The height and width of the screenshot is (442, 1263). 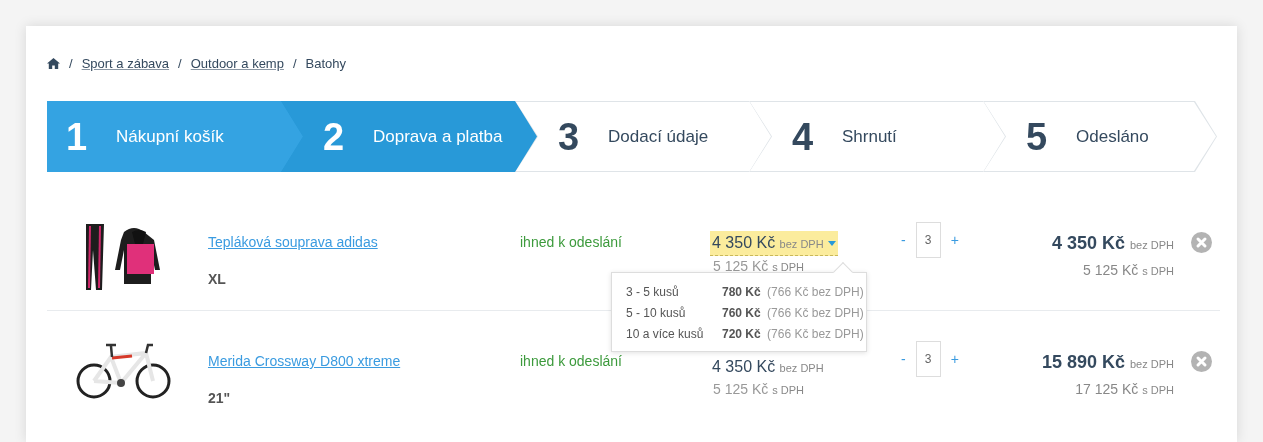 I want to click on total-price-with-vat: 17 125 Kč s DPH, so click(x=1124, y=389).